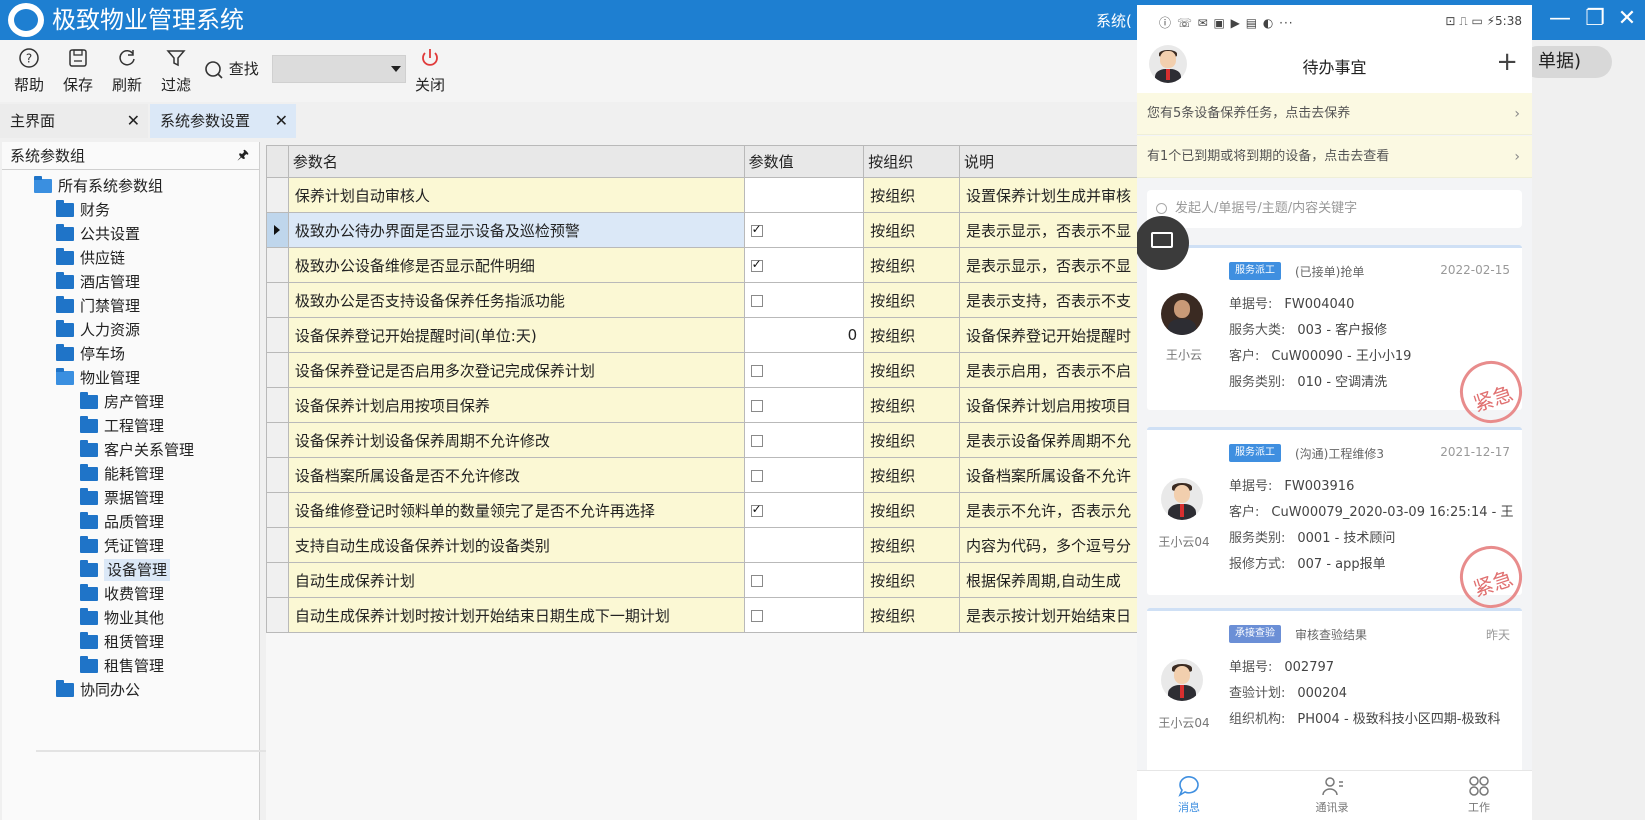 This screenshot has width=1645, height=820. Describe the element at coordinates (98, 378) in the screenshot. I see `tree-node-group: 物业管理` at that location.